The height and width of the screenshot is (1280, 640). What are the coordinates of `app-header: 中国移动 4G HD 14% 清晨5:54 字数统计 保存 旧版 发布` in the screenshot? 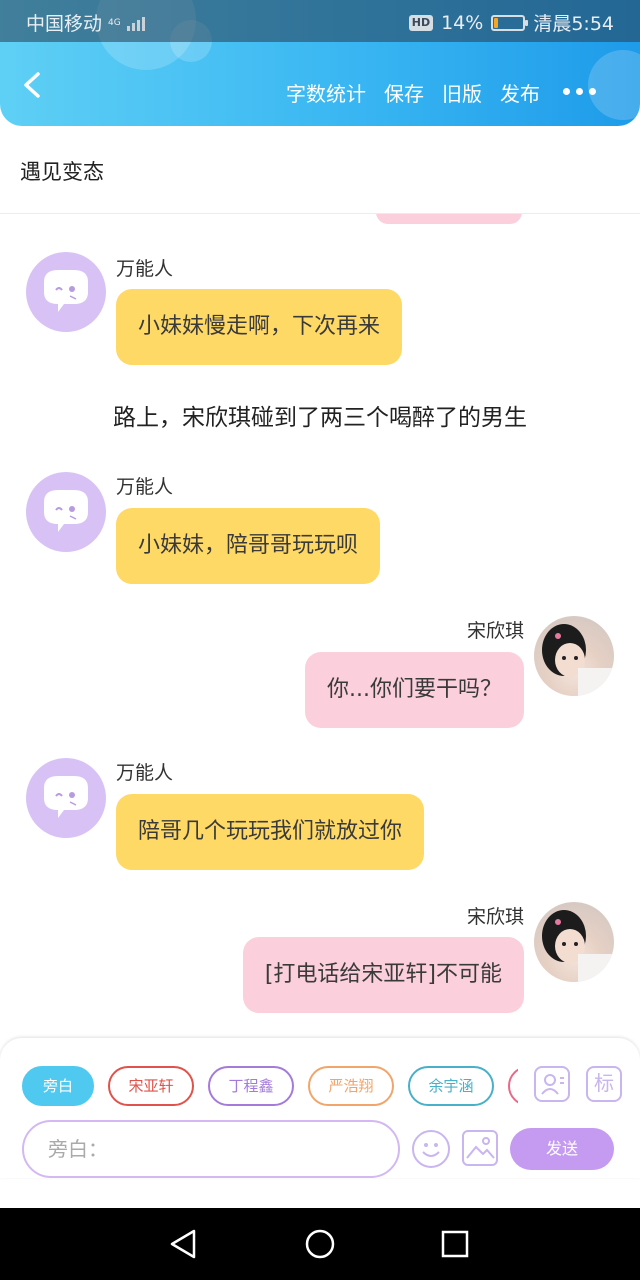 It's located at (320, 63).